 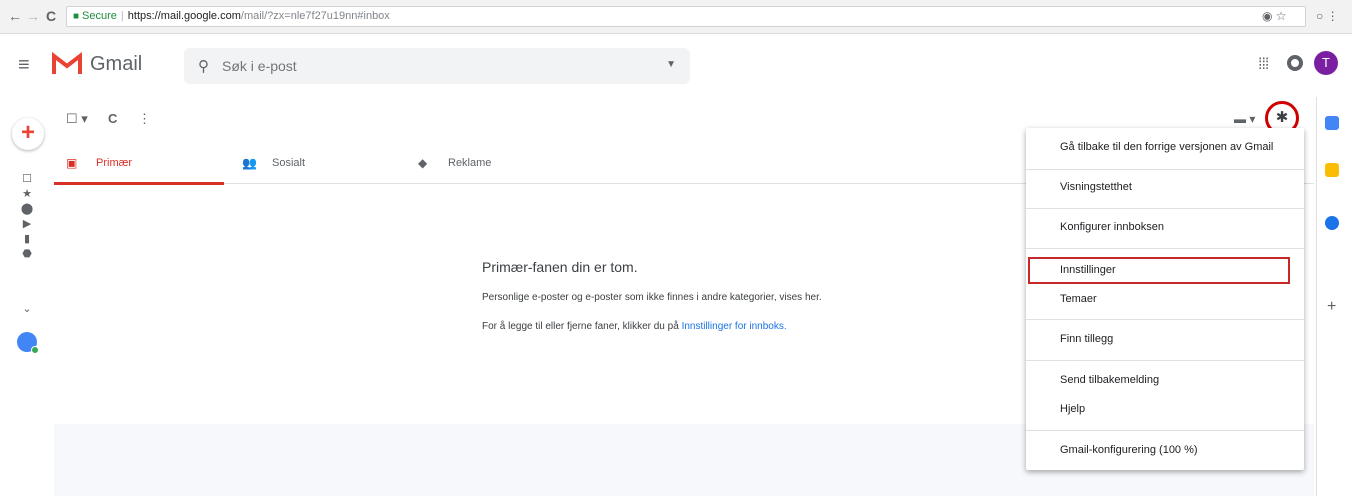 I want to click on more-chevron-down-icon: ⌄, so click(x=27, y=308).